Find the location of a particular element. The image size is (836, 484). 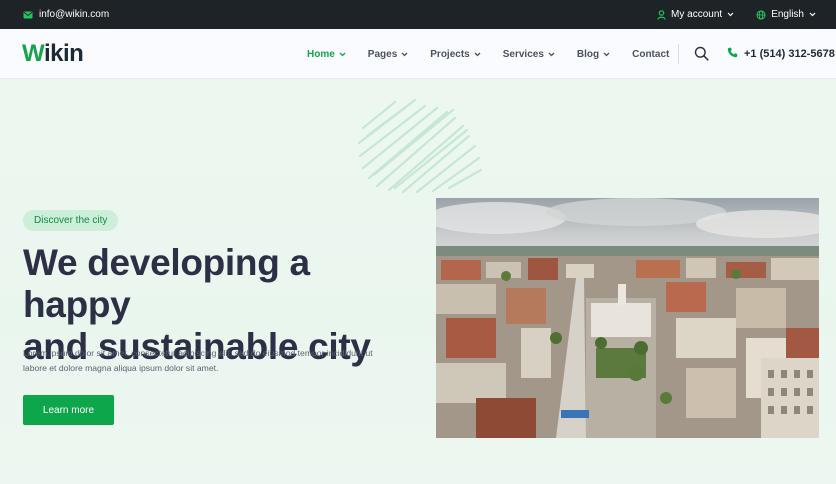

nav-item-blog: Blog is located at coordinates (593, 54).